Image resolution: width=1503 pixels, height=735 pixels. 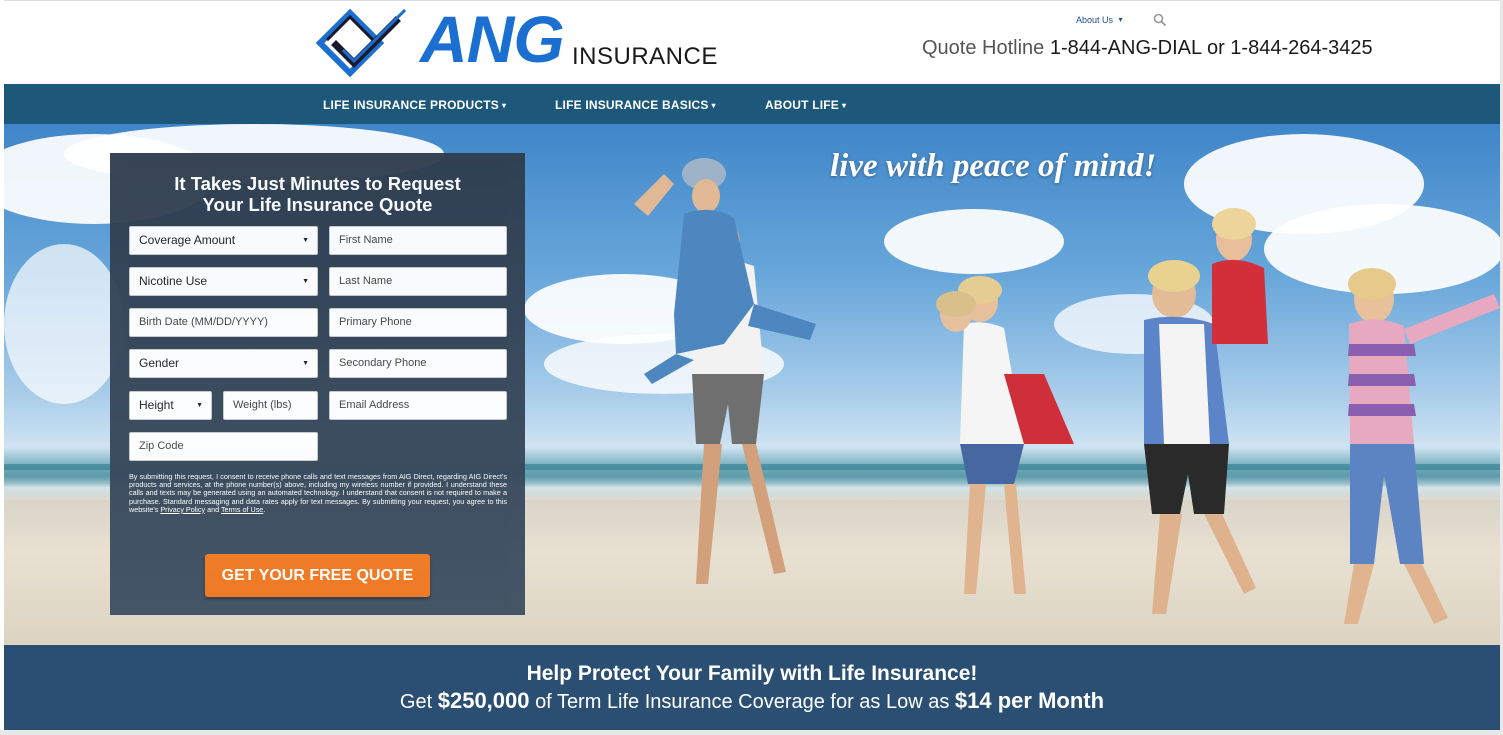 I want to click on height-select: Height ▼, so click(x=170, y=405).